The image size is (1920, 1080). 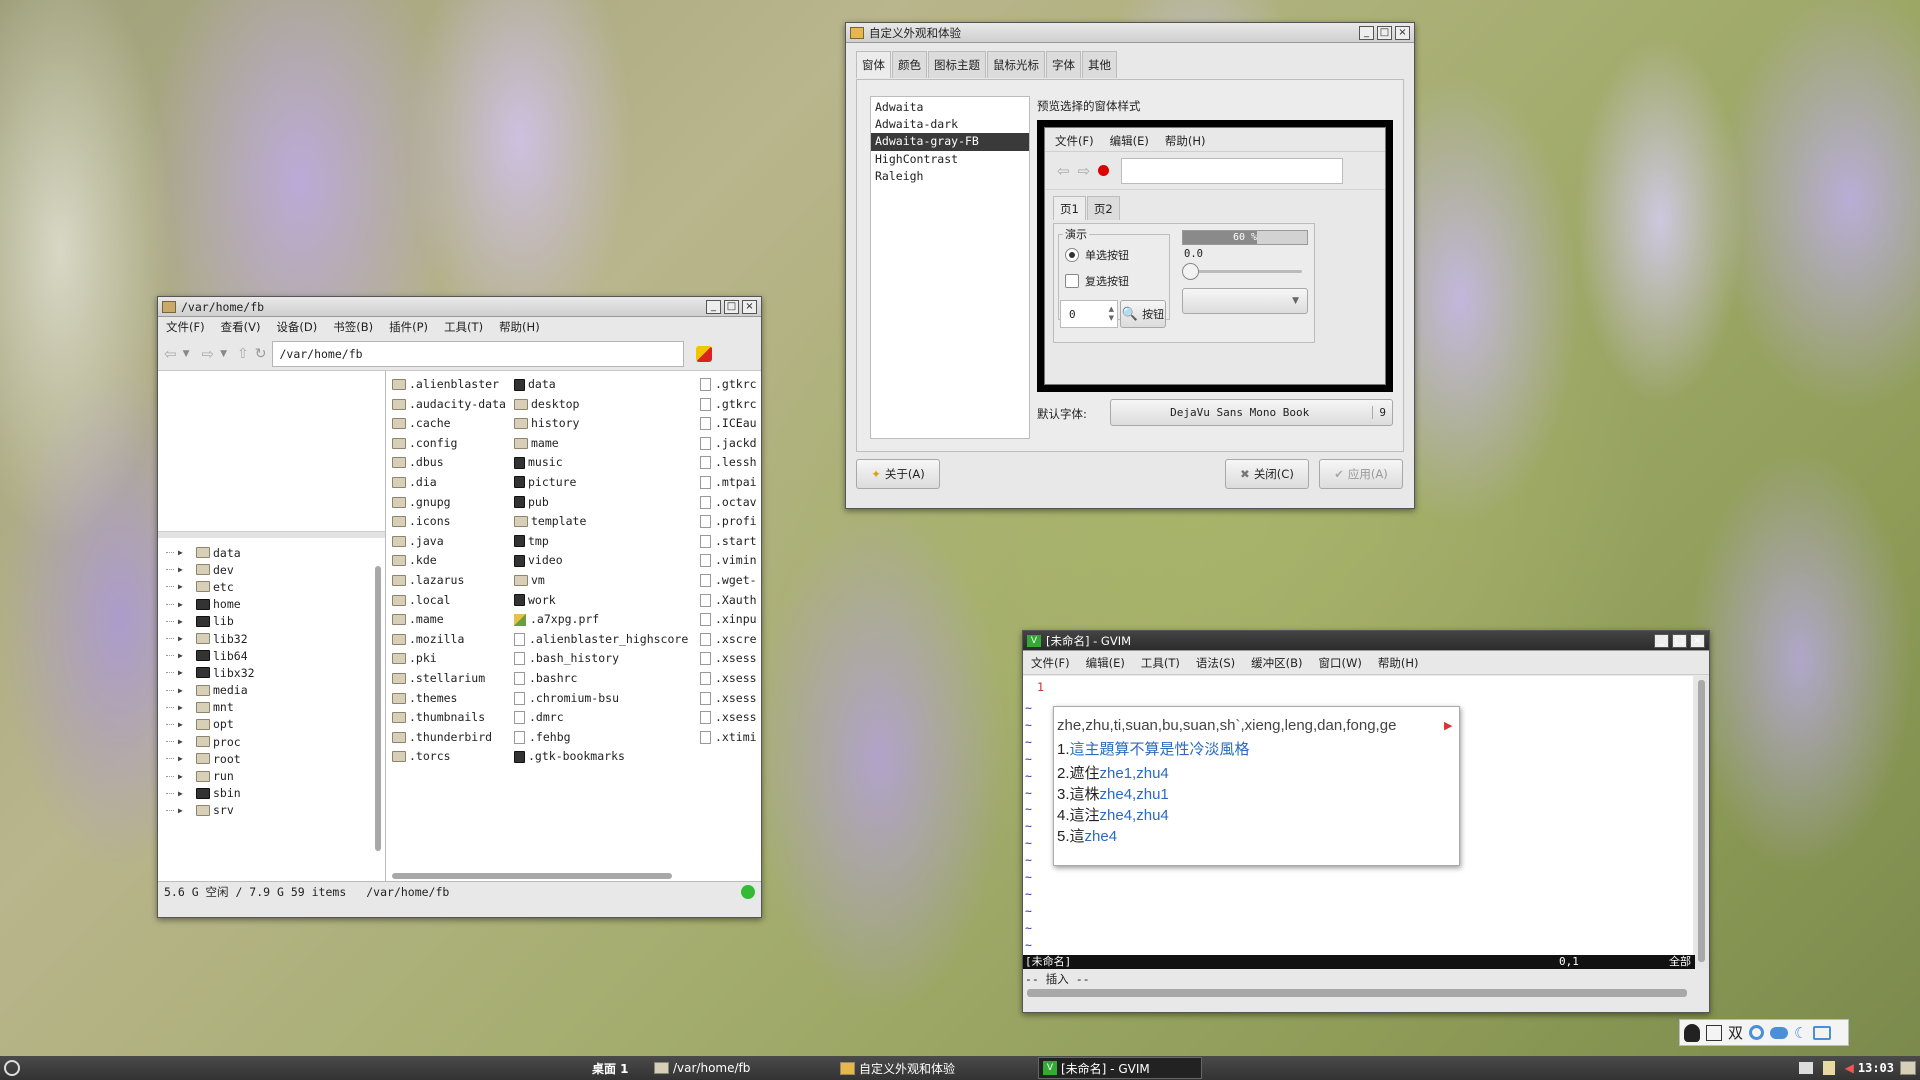 What do you see at coordinates (730, 524) in the screenshot?
I see `file-item: .profi` at bounding box center [730, 524].